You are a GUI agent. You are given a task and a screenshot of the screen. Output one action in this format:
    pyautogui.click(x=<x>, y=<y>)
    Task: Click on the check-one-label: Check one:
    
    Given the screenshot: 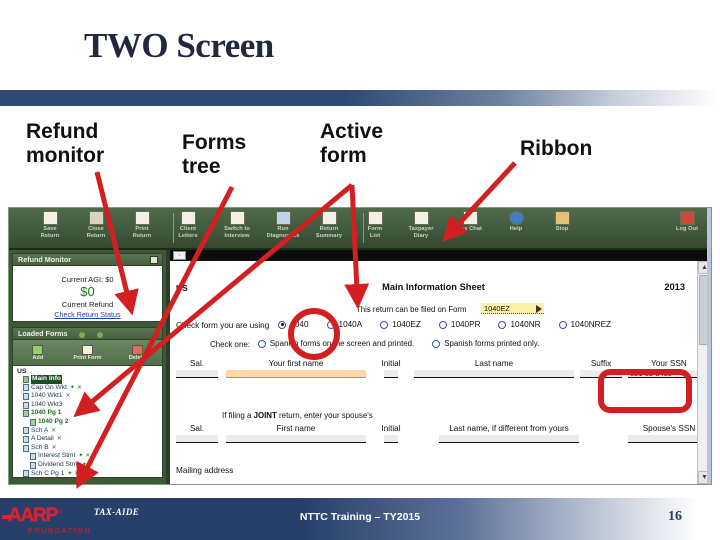 What is the action you would take?
    pyautogui.click(x=230, y=344)
    